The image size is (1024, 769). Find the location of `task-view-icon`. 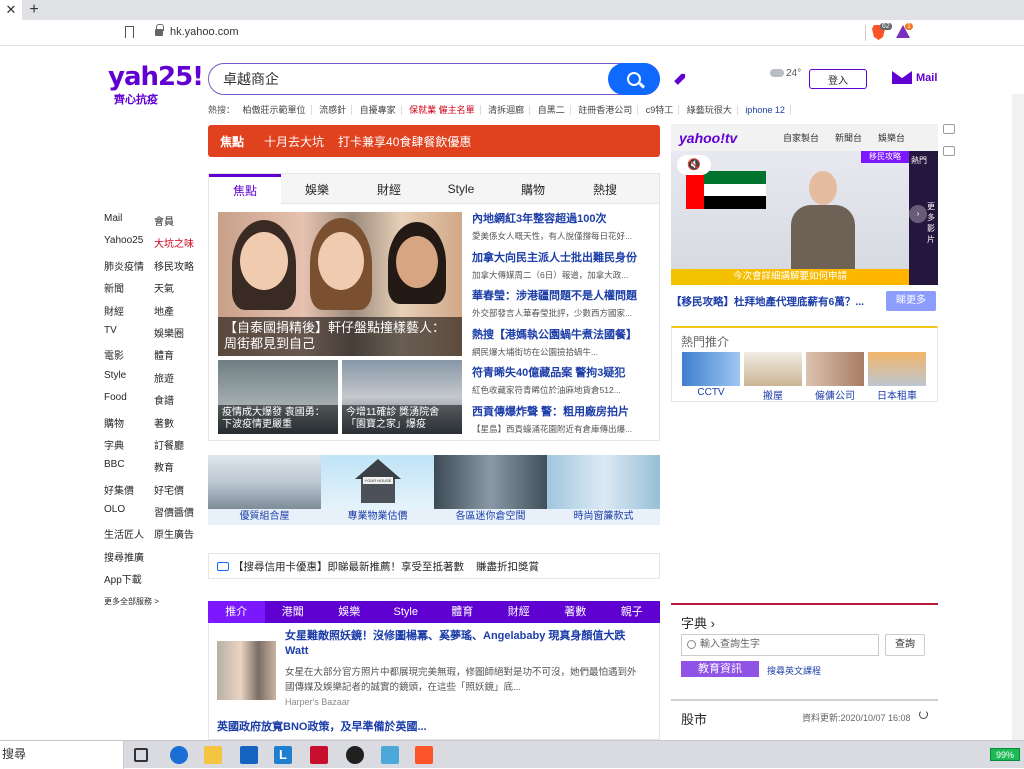

task-view-icon is located at coordinates (141, 755).